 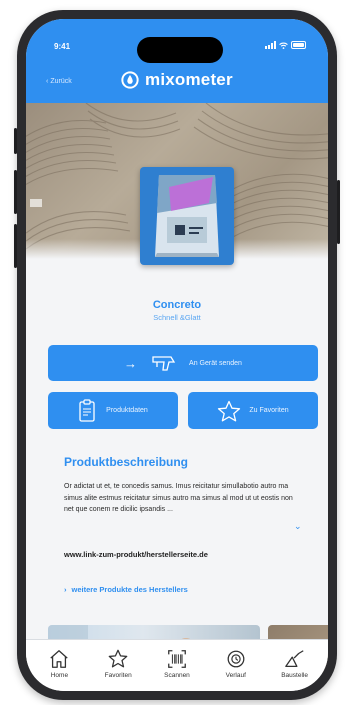 What do you see at coordinates (189, 79) in the screenshot?
I see `app-name: mixometer` at bounding box center [189, 79].